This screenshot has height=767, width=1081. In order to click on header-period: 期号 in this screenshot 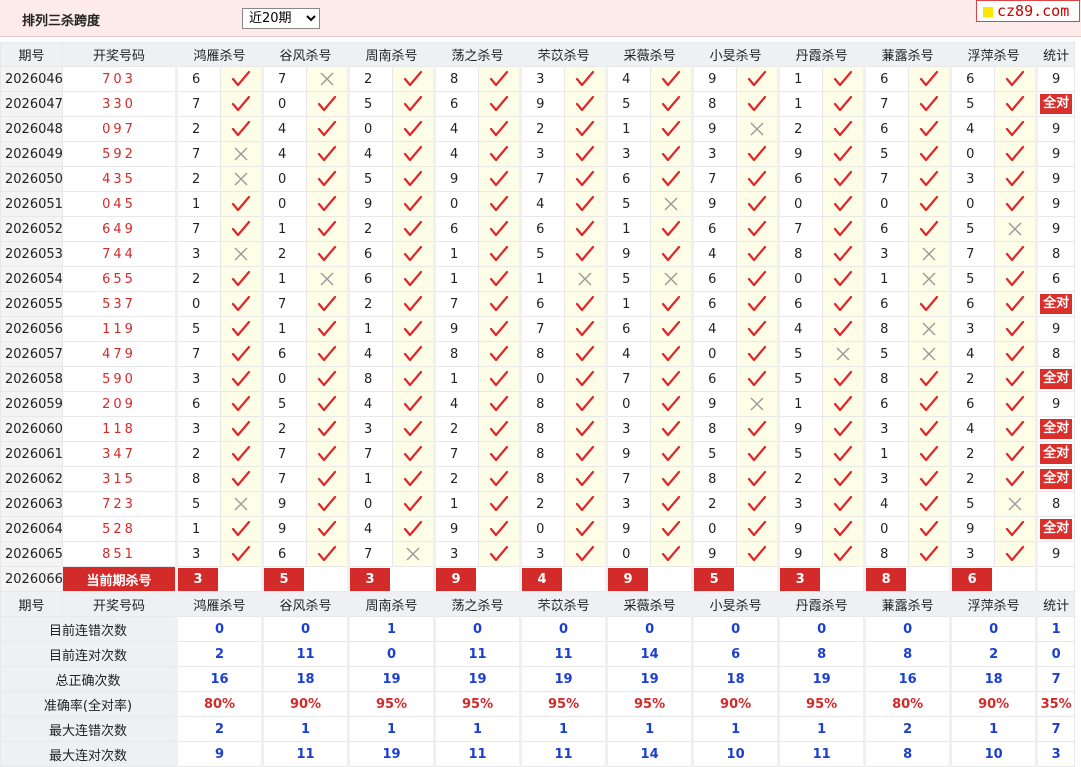, I will do `click(31, 604)`.